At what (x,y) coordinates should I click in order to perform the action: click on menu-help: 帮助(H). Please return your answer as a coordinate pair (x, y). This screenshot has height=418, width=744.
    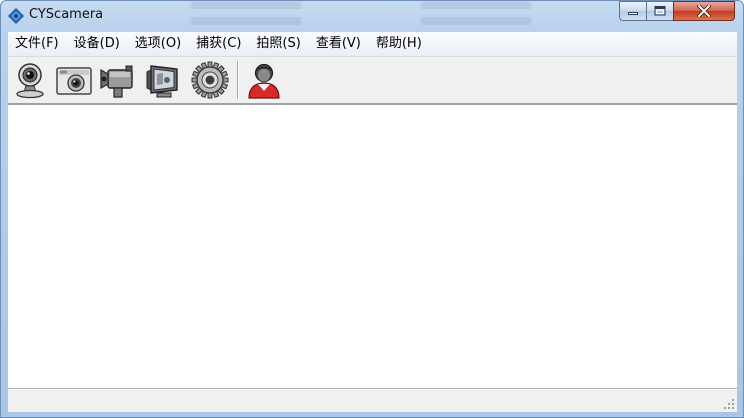
    Looking at the image, I should click on (399, 44).